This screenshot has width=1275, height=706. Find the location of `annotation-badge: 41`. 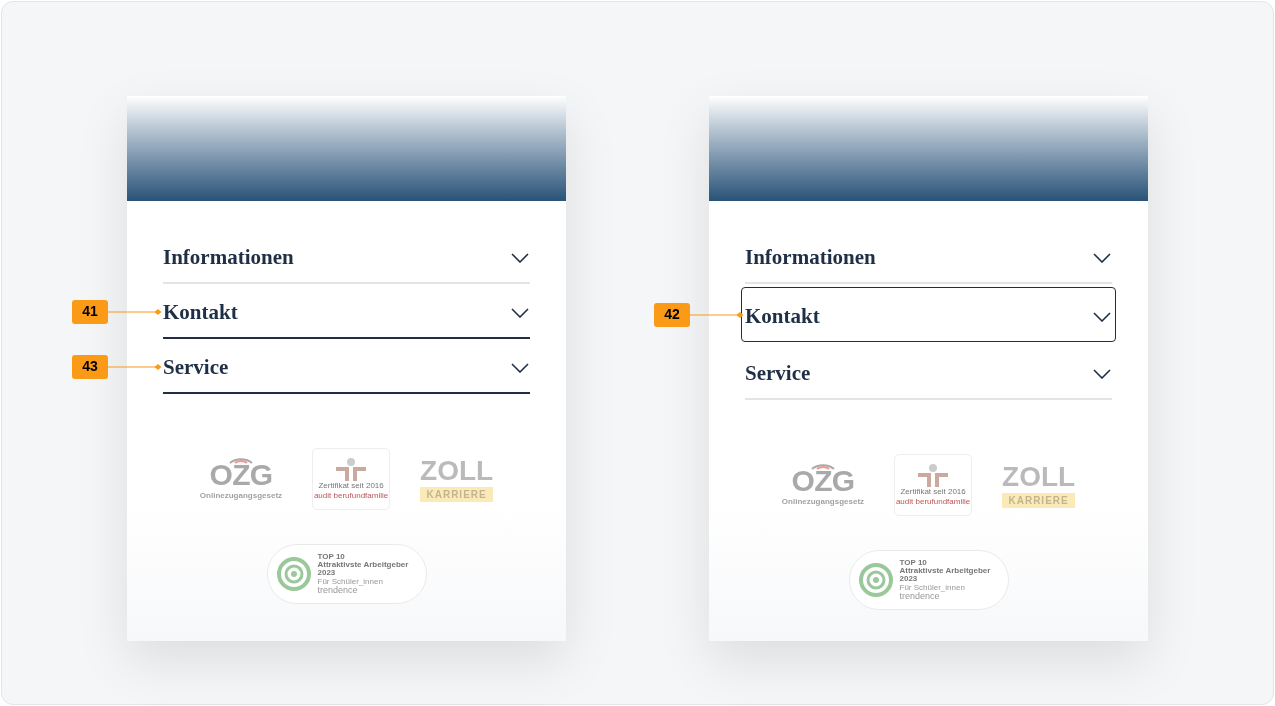

annotation-badge: 41 is located at coordinates (90, 311).